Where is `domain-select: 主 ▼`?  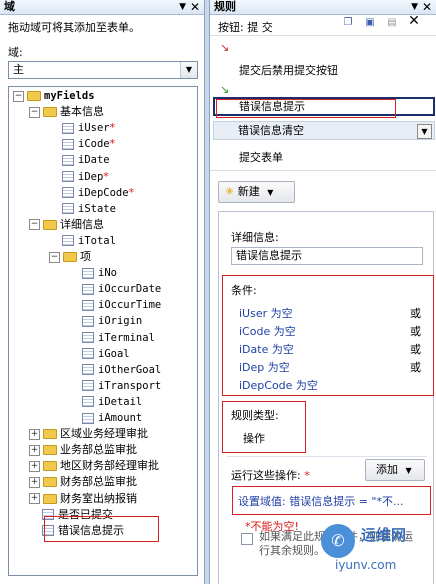 domain-select: 主 ▼ is located at coordinates (103, 70).